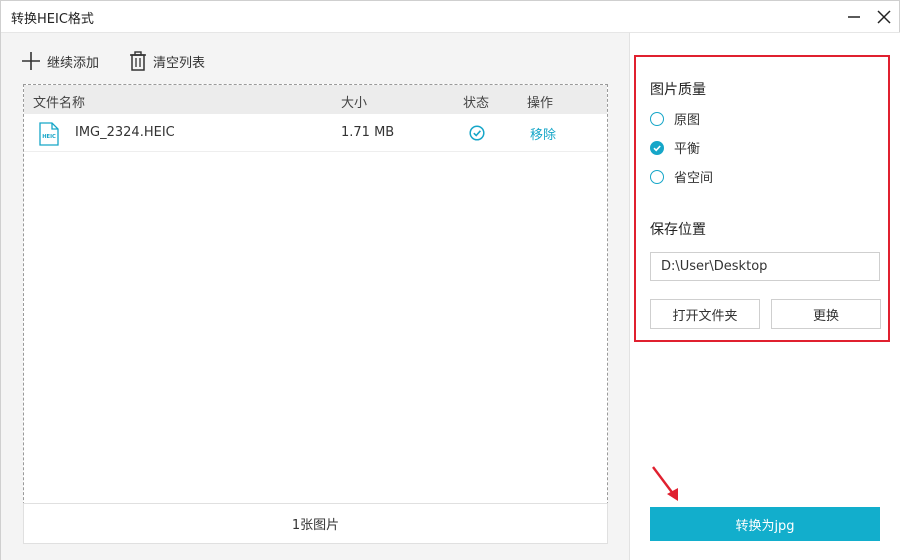 This screenshot has height=560, width=900. Describe the element at coordinates (678, 90) in the screenshot. I see `quality-title: 图片质量` at that location.